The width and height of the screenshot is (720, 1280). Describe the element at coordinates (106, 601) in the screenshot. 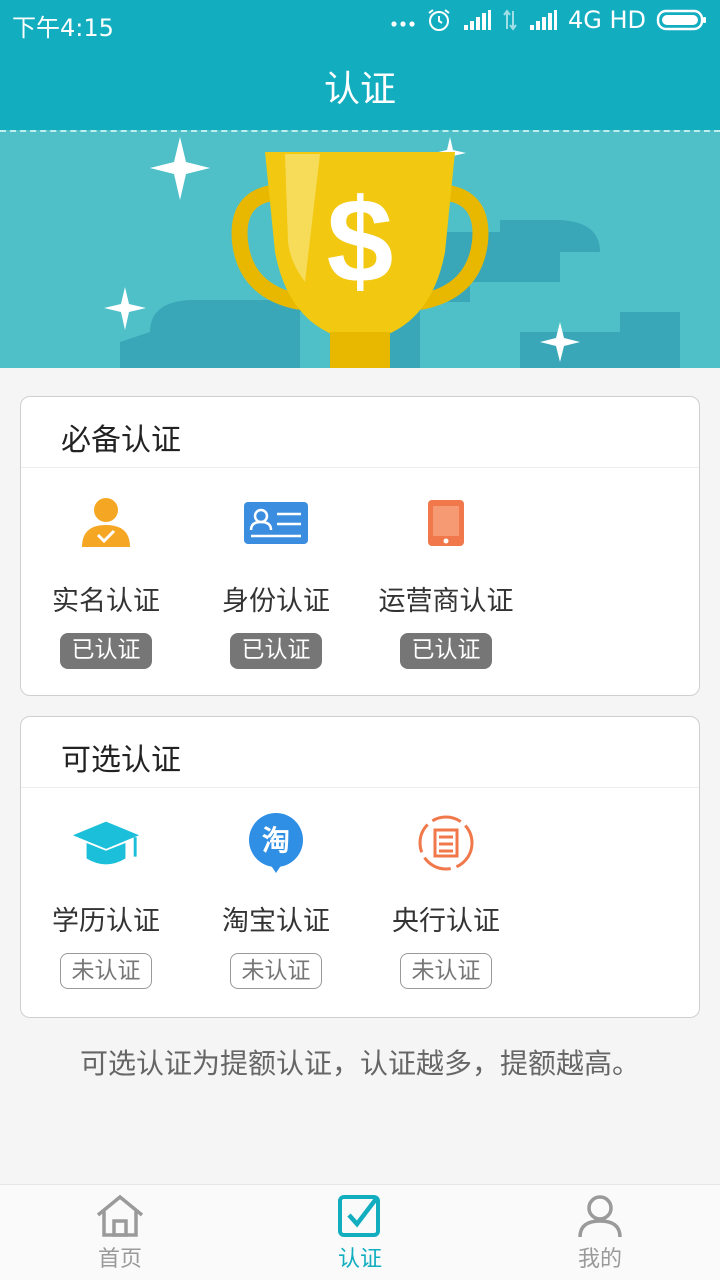

I see `cert-label: 实名认证` at that location.